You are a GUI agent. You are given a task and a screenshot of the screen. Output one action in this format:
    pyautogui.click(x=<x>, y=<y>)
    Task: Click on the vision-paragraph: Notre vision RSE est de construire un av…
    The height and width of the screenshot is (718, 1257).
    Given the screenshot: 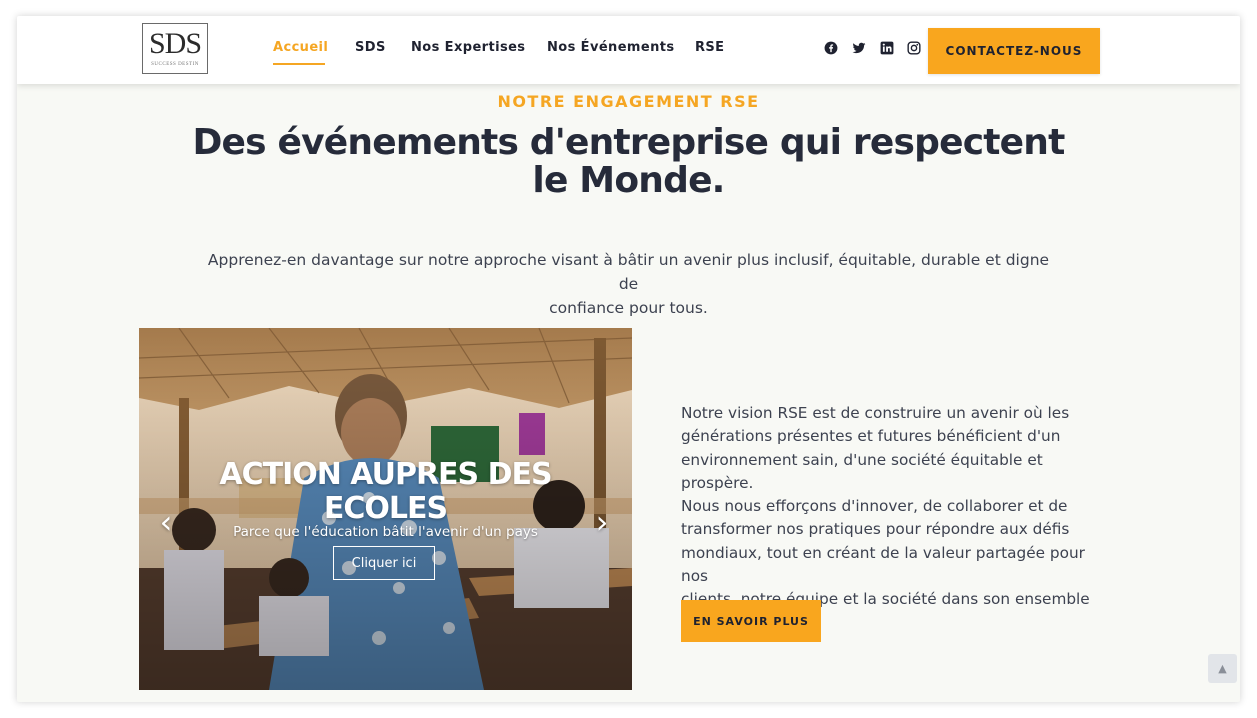 What is the action you would take?
    pyautogui.click(x=896, y=507)
    